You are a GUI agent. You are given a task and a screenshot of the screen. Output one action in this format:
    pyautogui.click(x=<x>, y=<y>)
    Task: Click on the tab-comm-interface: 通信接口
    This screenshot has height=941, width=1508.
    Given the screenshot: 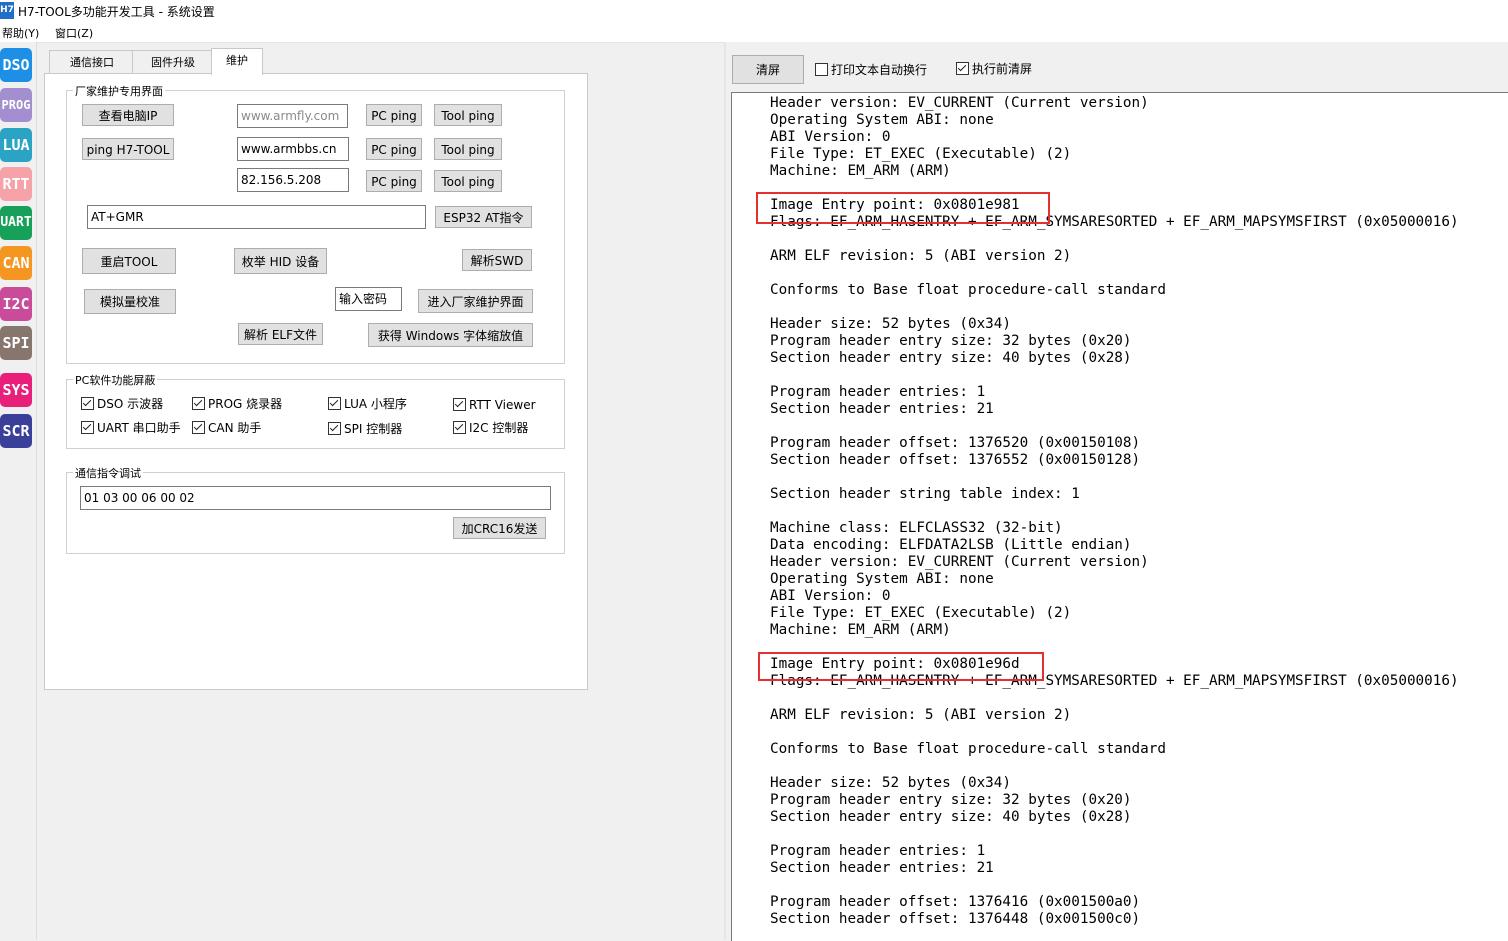 What is the action you would take?
    pyautogui.click(x=92, y=62)
    